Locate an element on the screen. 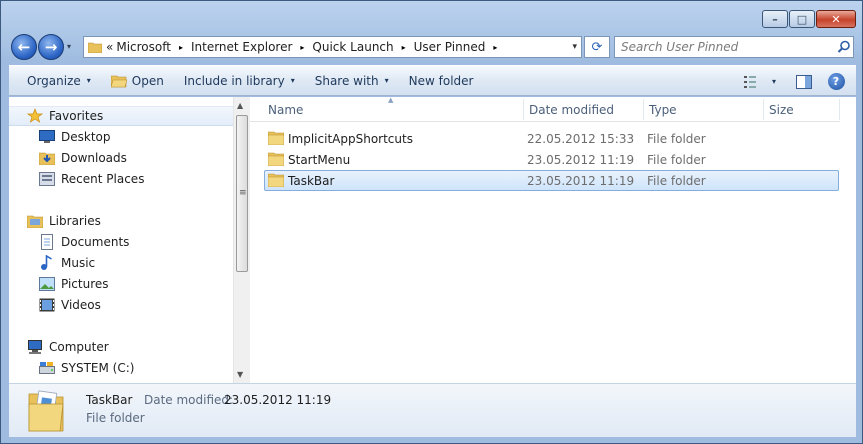 This screenshot has height=444, width=863. organize-label: Organize is located at coordinates (54, 80).